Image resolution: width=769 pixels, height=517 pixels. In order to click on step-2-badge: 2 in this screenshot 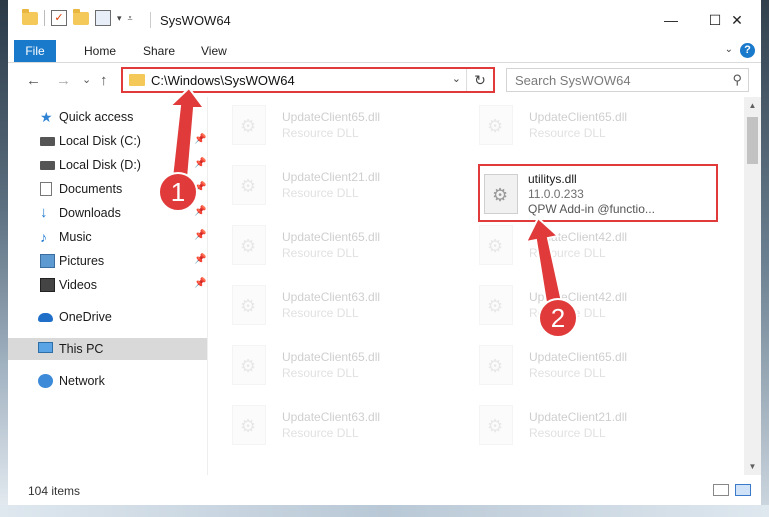, I will do `click(558, 318)`.